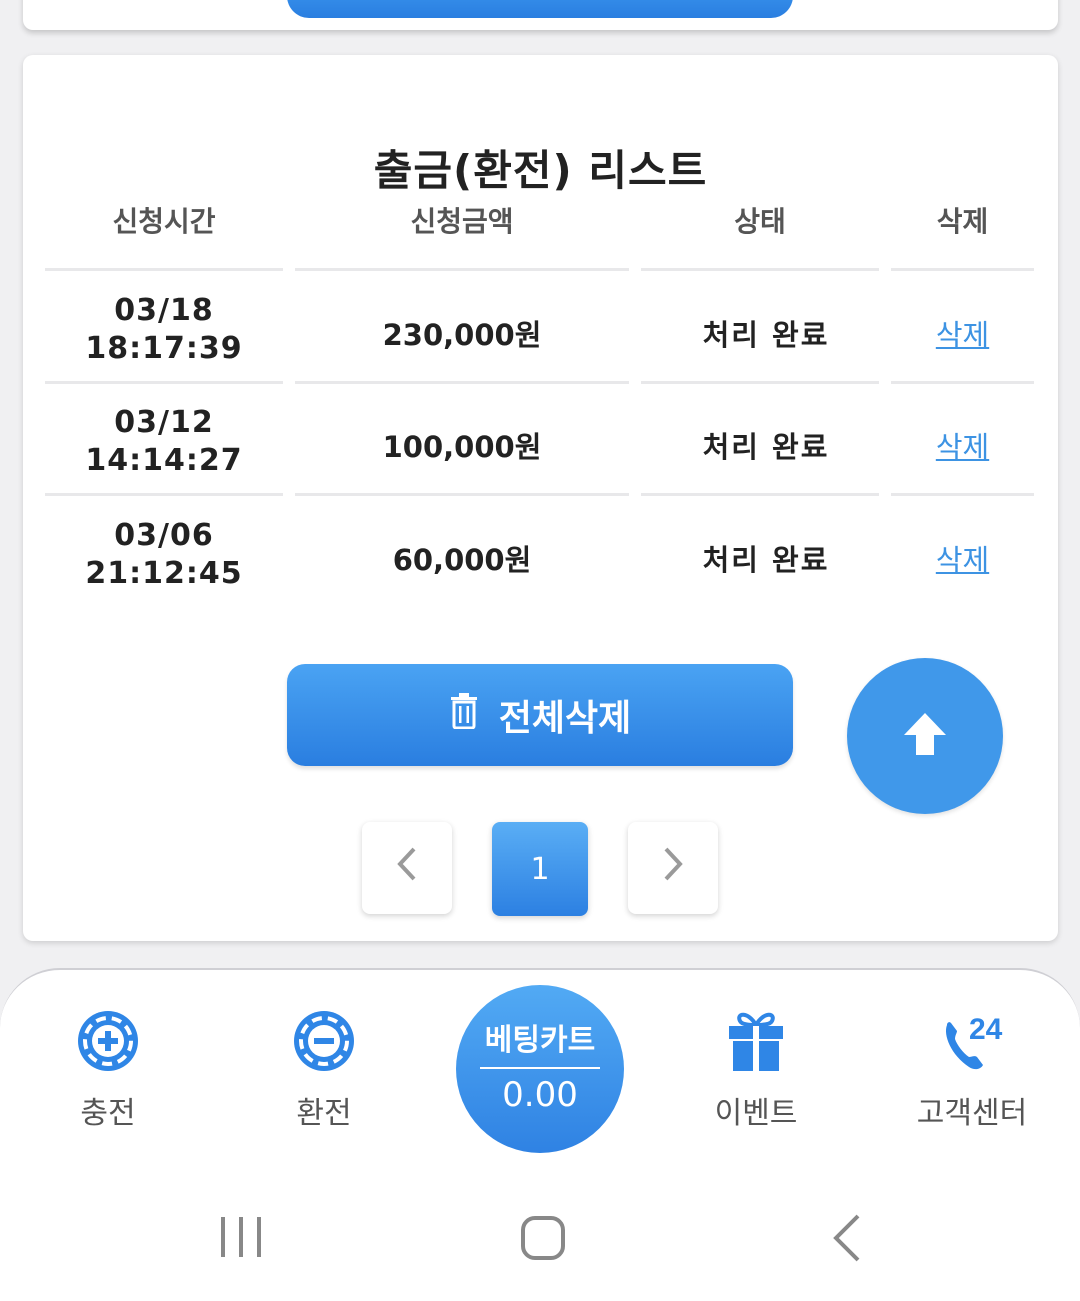  Describe the element at coordinates (540, 170) in the screenshot. I see `page-title: 출금(환전) 리스트` at that location.